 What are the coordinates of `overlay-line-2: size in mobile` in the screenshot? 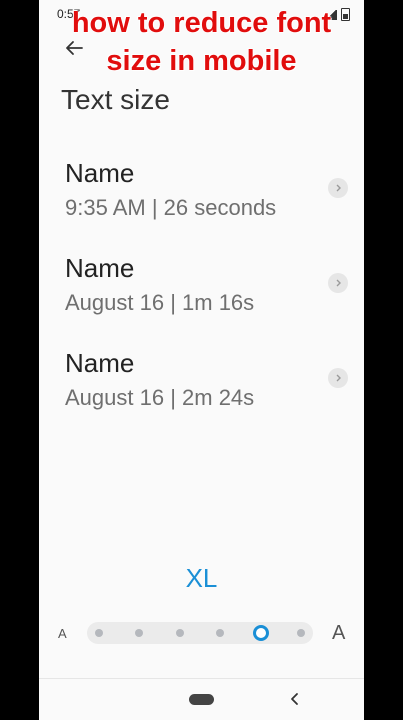 It's located at (201, 61).